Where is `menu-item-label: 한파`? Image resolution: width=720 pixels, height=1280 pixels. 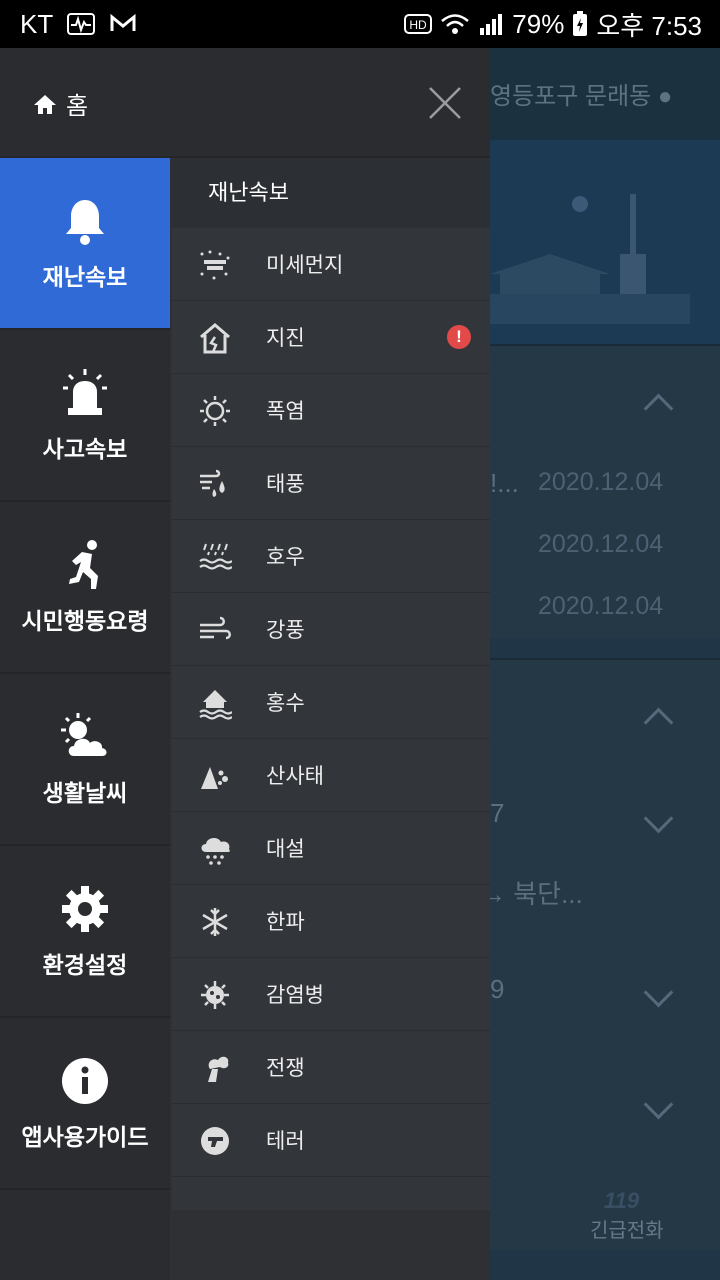 menu-item-label: 한파 is located at coordinates (285, 922).